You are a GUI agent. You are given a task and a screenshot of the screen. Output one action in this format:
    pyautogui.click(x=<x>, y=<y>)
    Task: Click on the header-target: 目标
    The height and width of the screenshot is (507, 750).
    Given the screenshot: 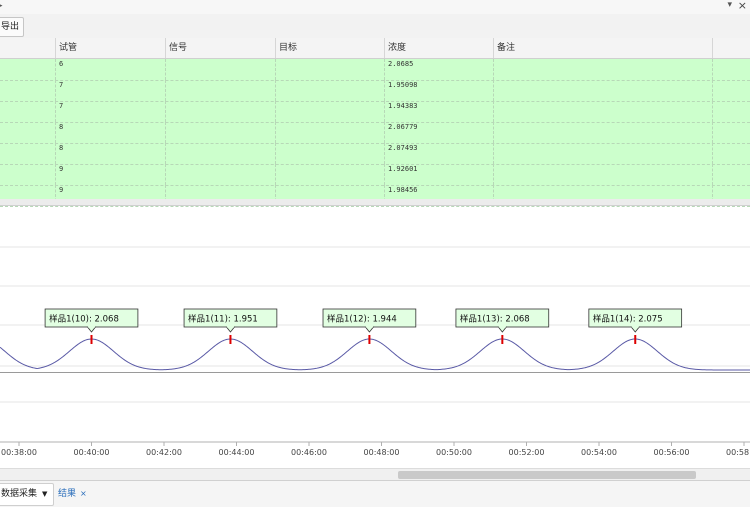 What is the action you would take?
    pyautogui.click(x=330, y=48)
    